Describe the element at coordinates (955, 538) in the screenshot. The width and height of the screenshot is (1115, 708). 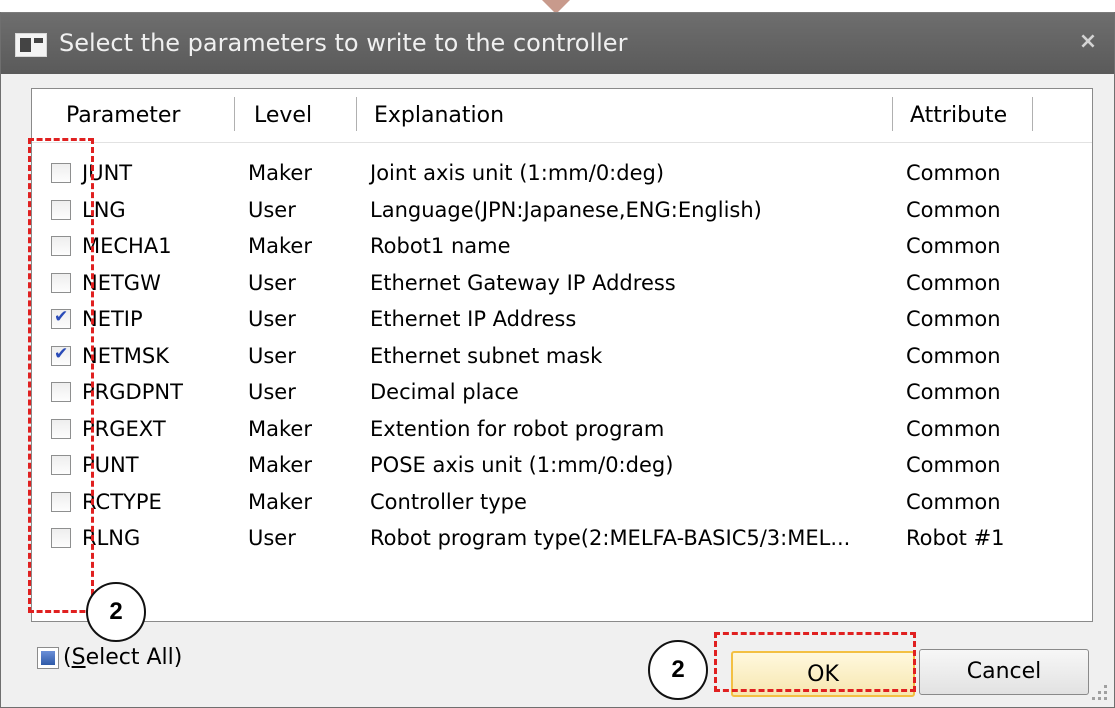
I see `attribute-cell: Robot #1` at that location.